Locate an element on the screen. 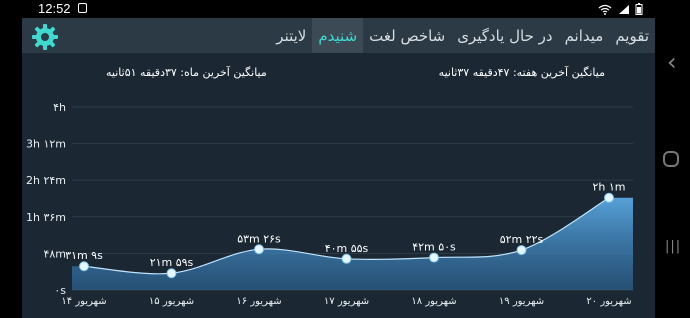  back-nav-icon: ‹ is located at coordinates (672, 62).